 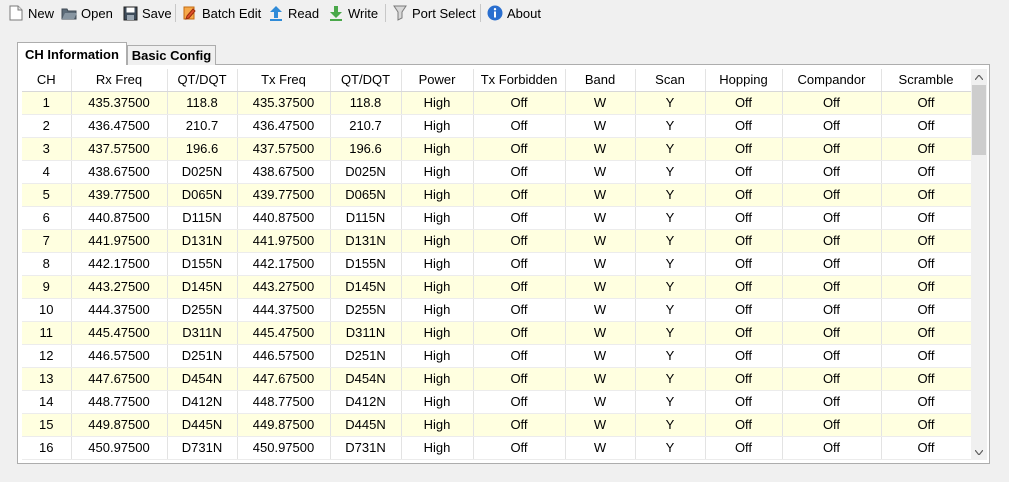 What do you see at coordinates (366, 333) in the screenshot?
I see `cell-tx-qt-dqt: D311N` at bounding box center [366, 333].